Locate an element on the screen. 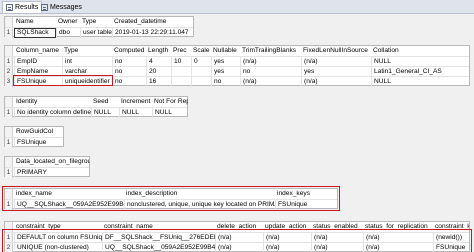 The height and width of the screenshot is (252, 474). column-header: Name is located at coordinates (35, 22).